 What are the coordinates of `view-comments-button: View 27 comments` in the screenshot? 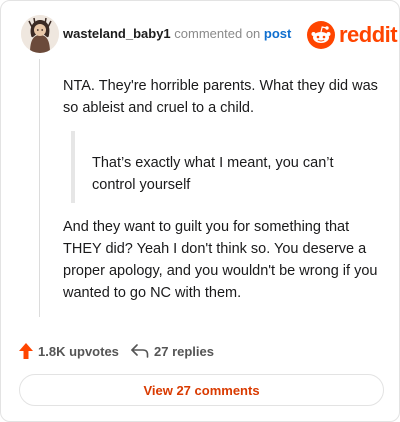 It's located at (201, 390).